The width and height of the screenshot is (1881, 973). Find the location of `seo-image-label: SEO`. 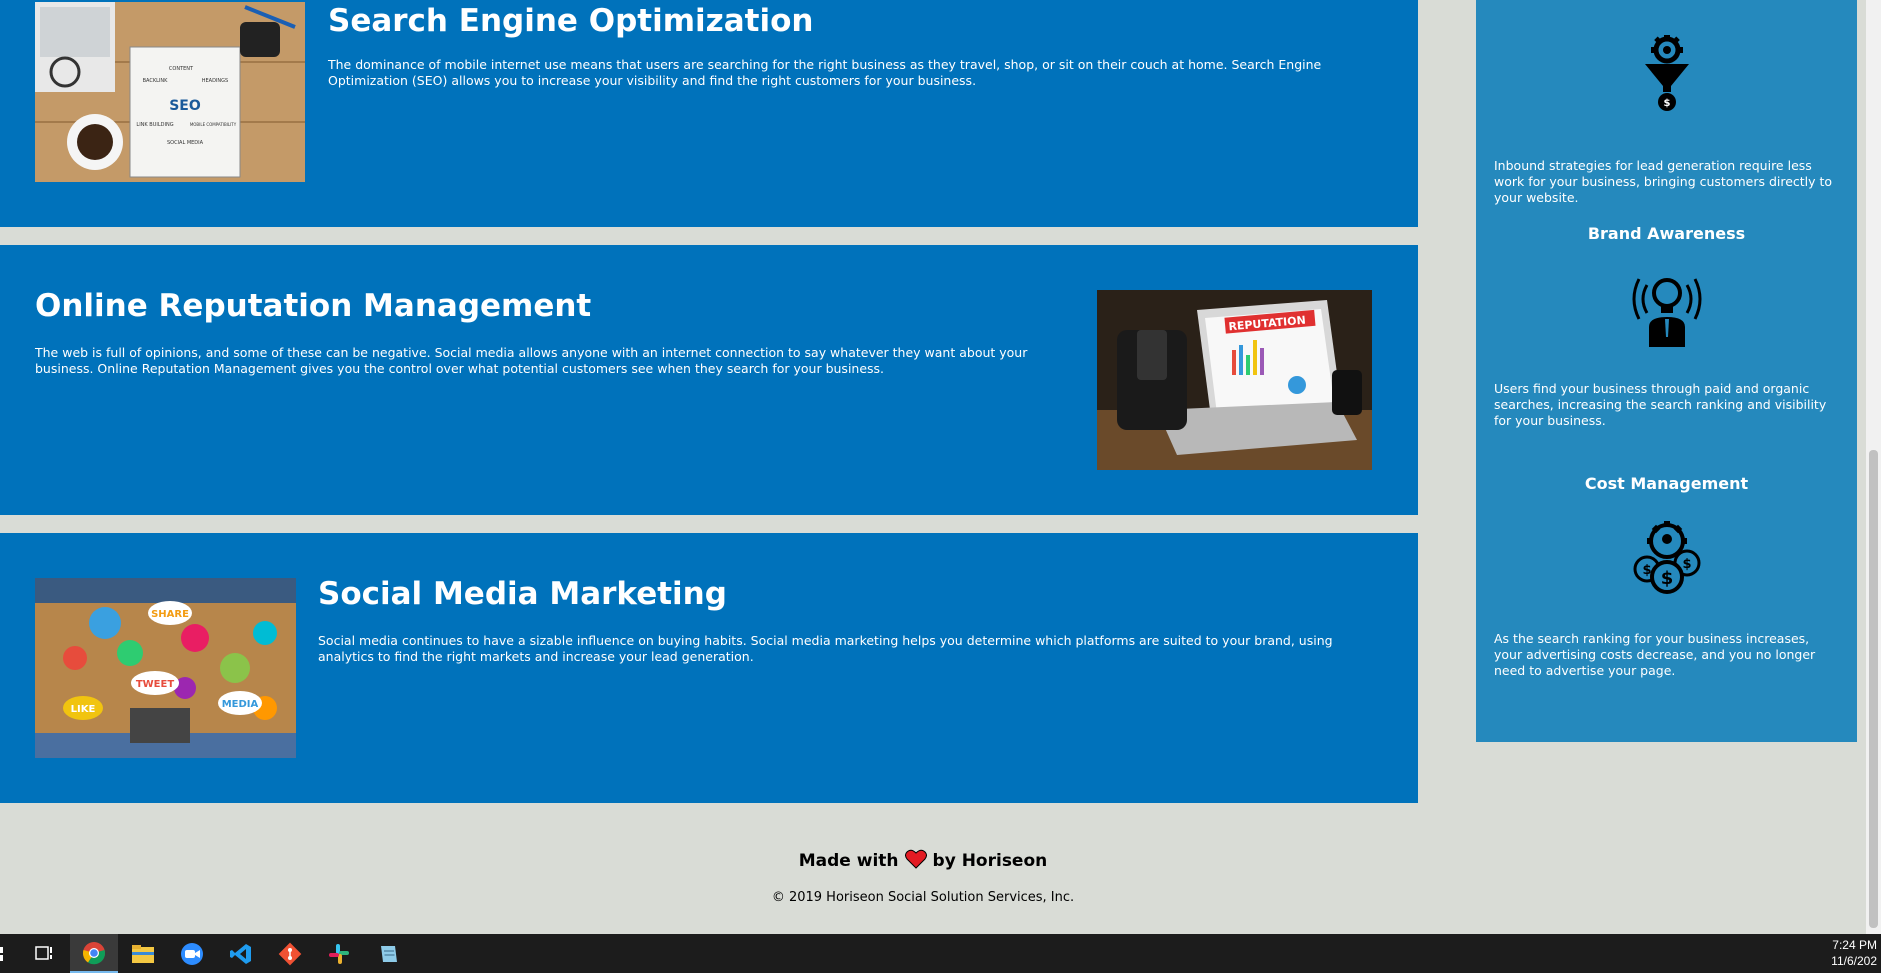

seo-image-label: SEO is located at coordinates (185, 106).